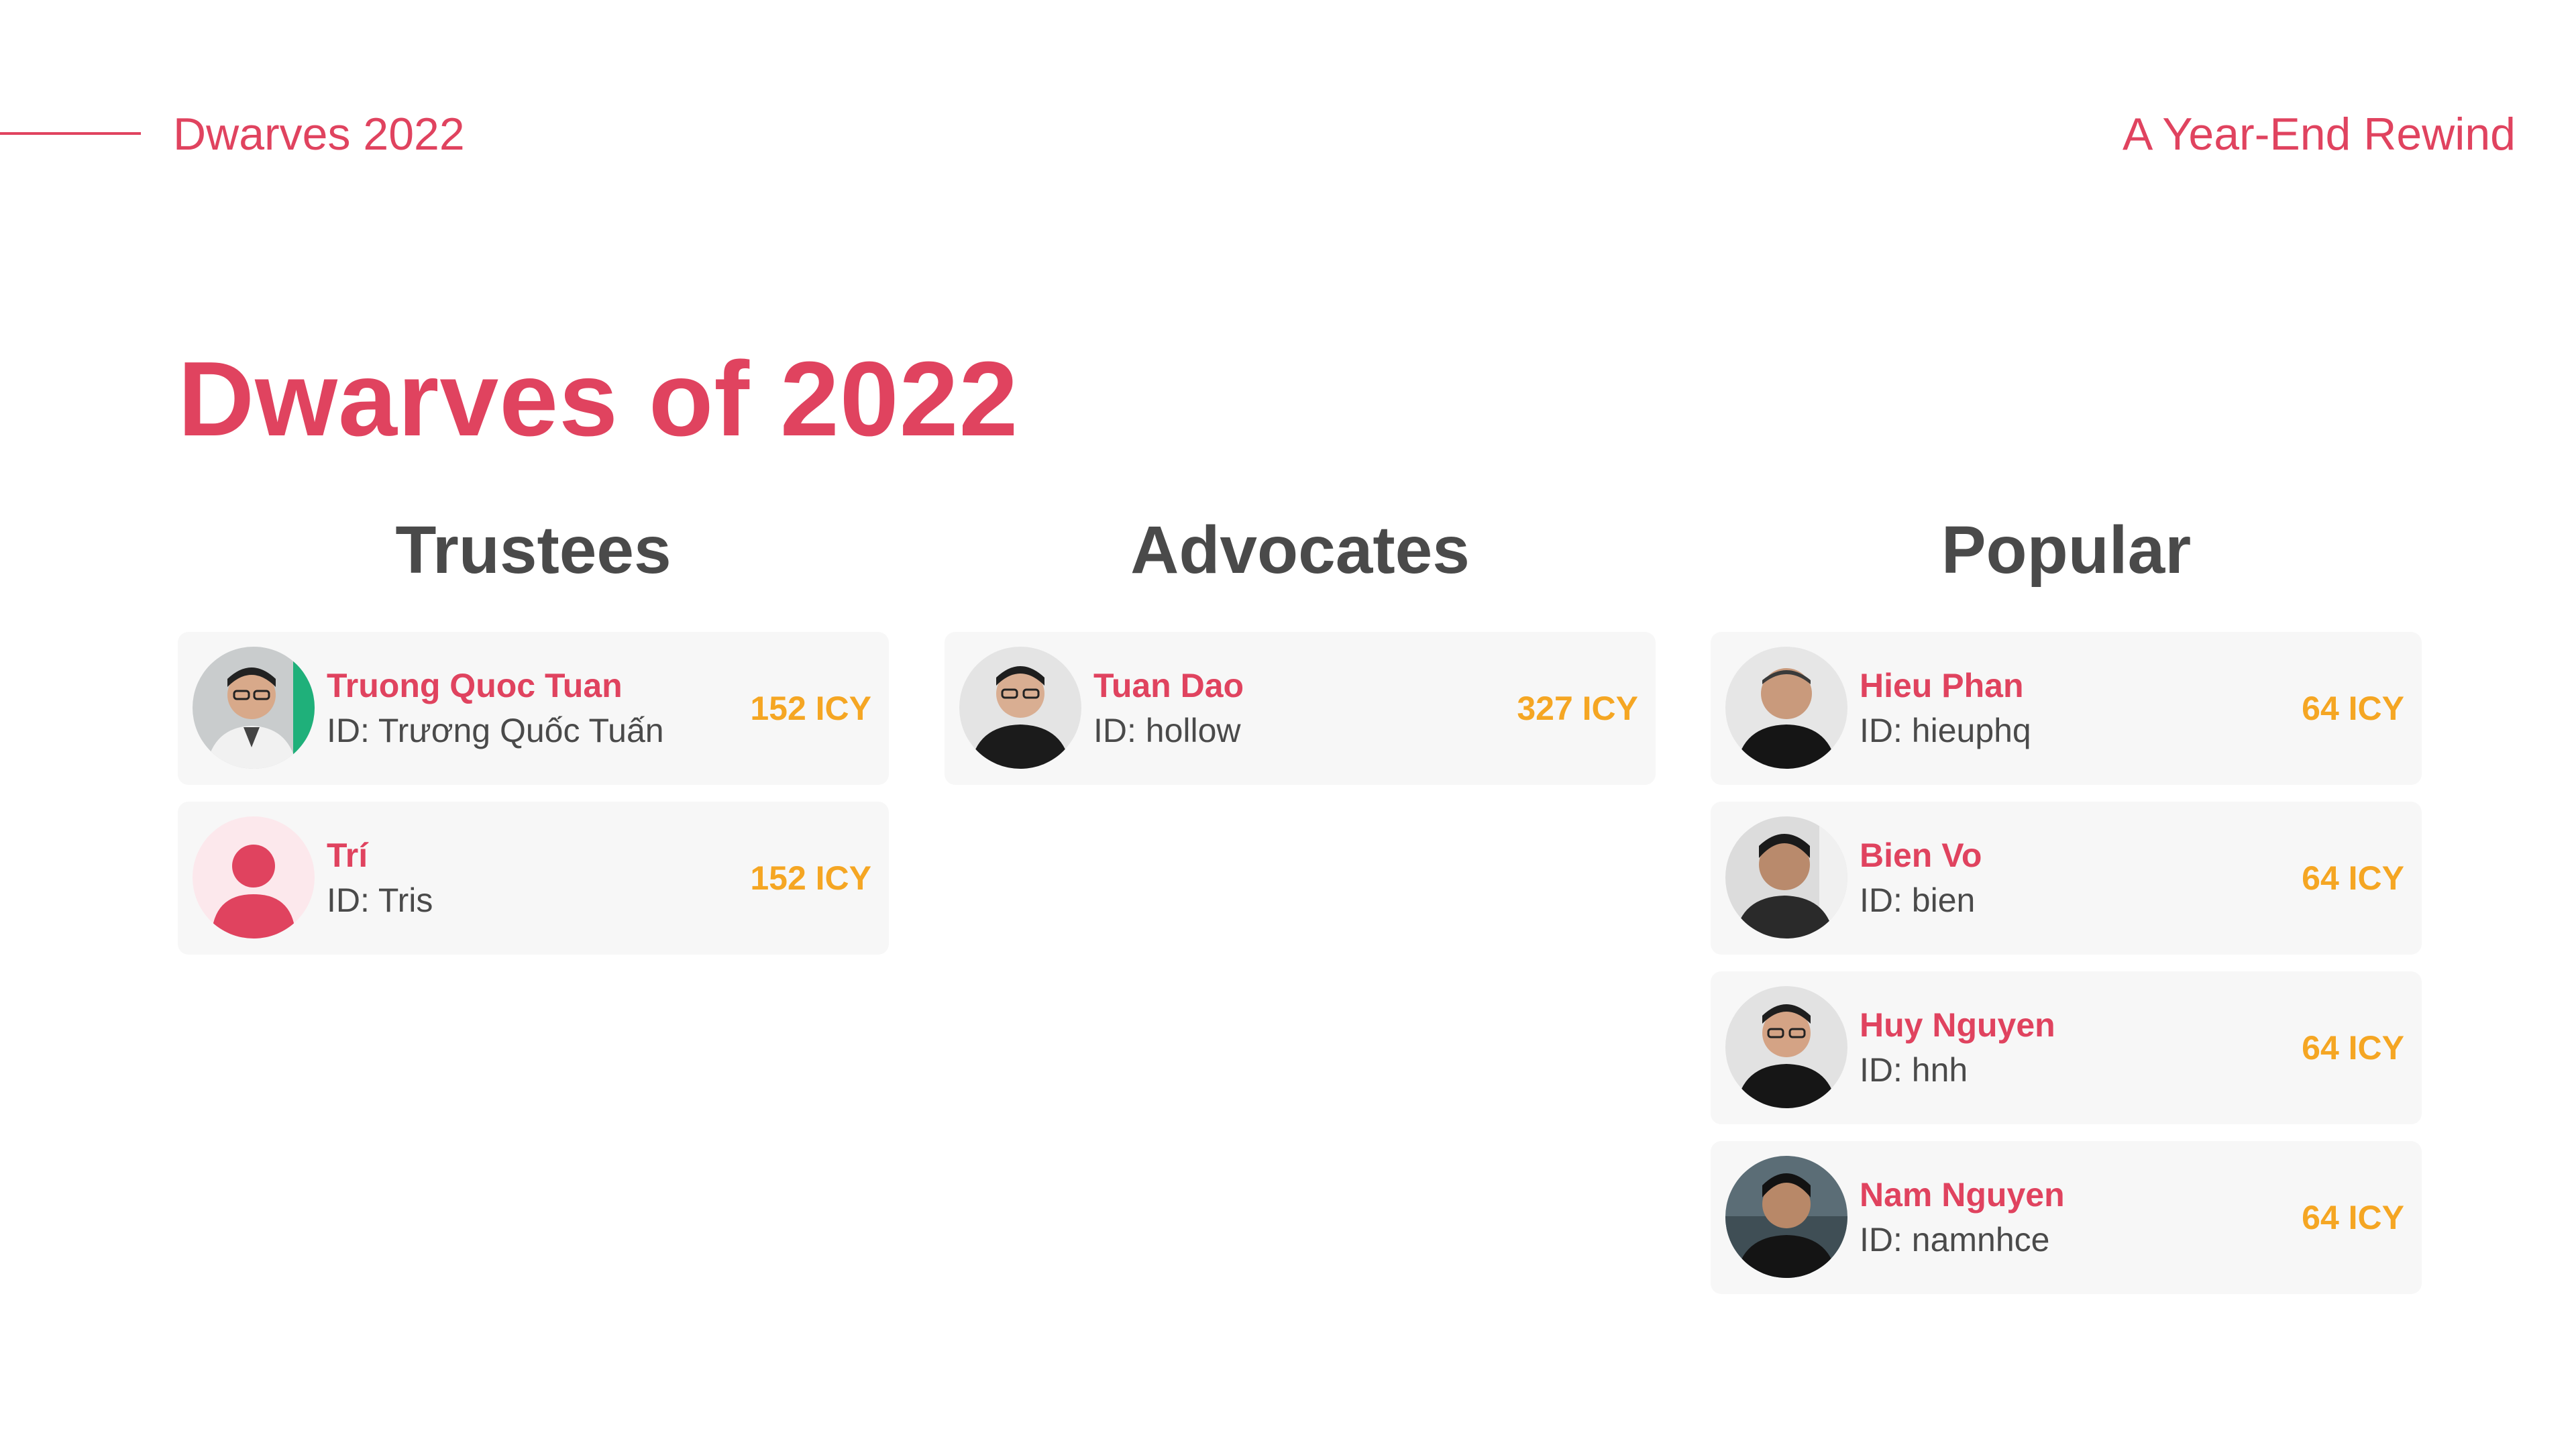 The height and width of the screenshot is (1449, 2576). What do you see at coordinates (2066, 878) in the screenshot?
I see `member-card: Bien Vo ID: bien 64 ICY` at bounding box center [2066, 878].